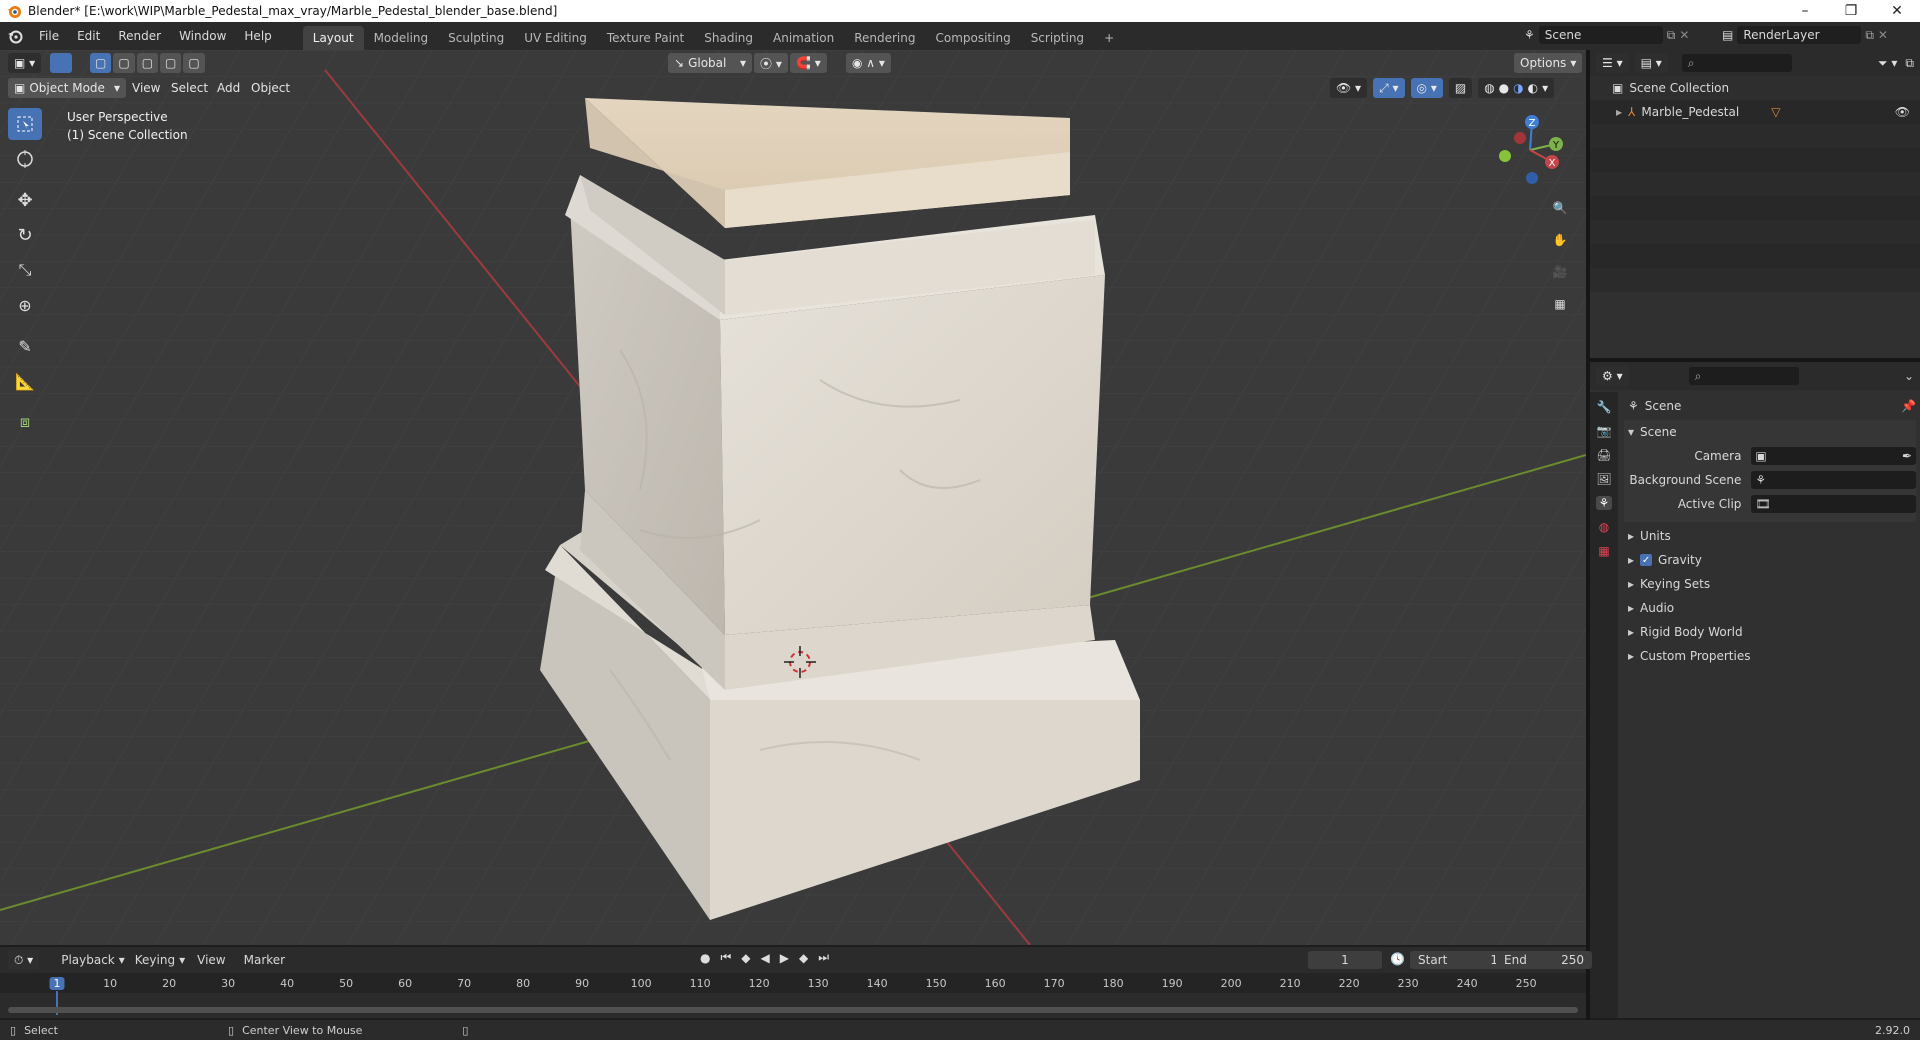  Describe the element at coordinates (1603, 455) in the screenshot. I see `output-tab-icon: 🖨` at that location.